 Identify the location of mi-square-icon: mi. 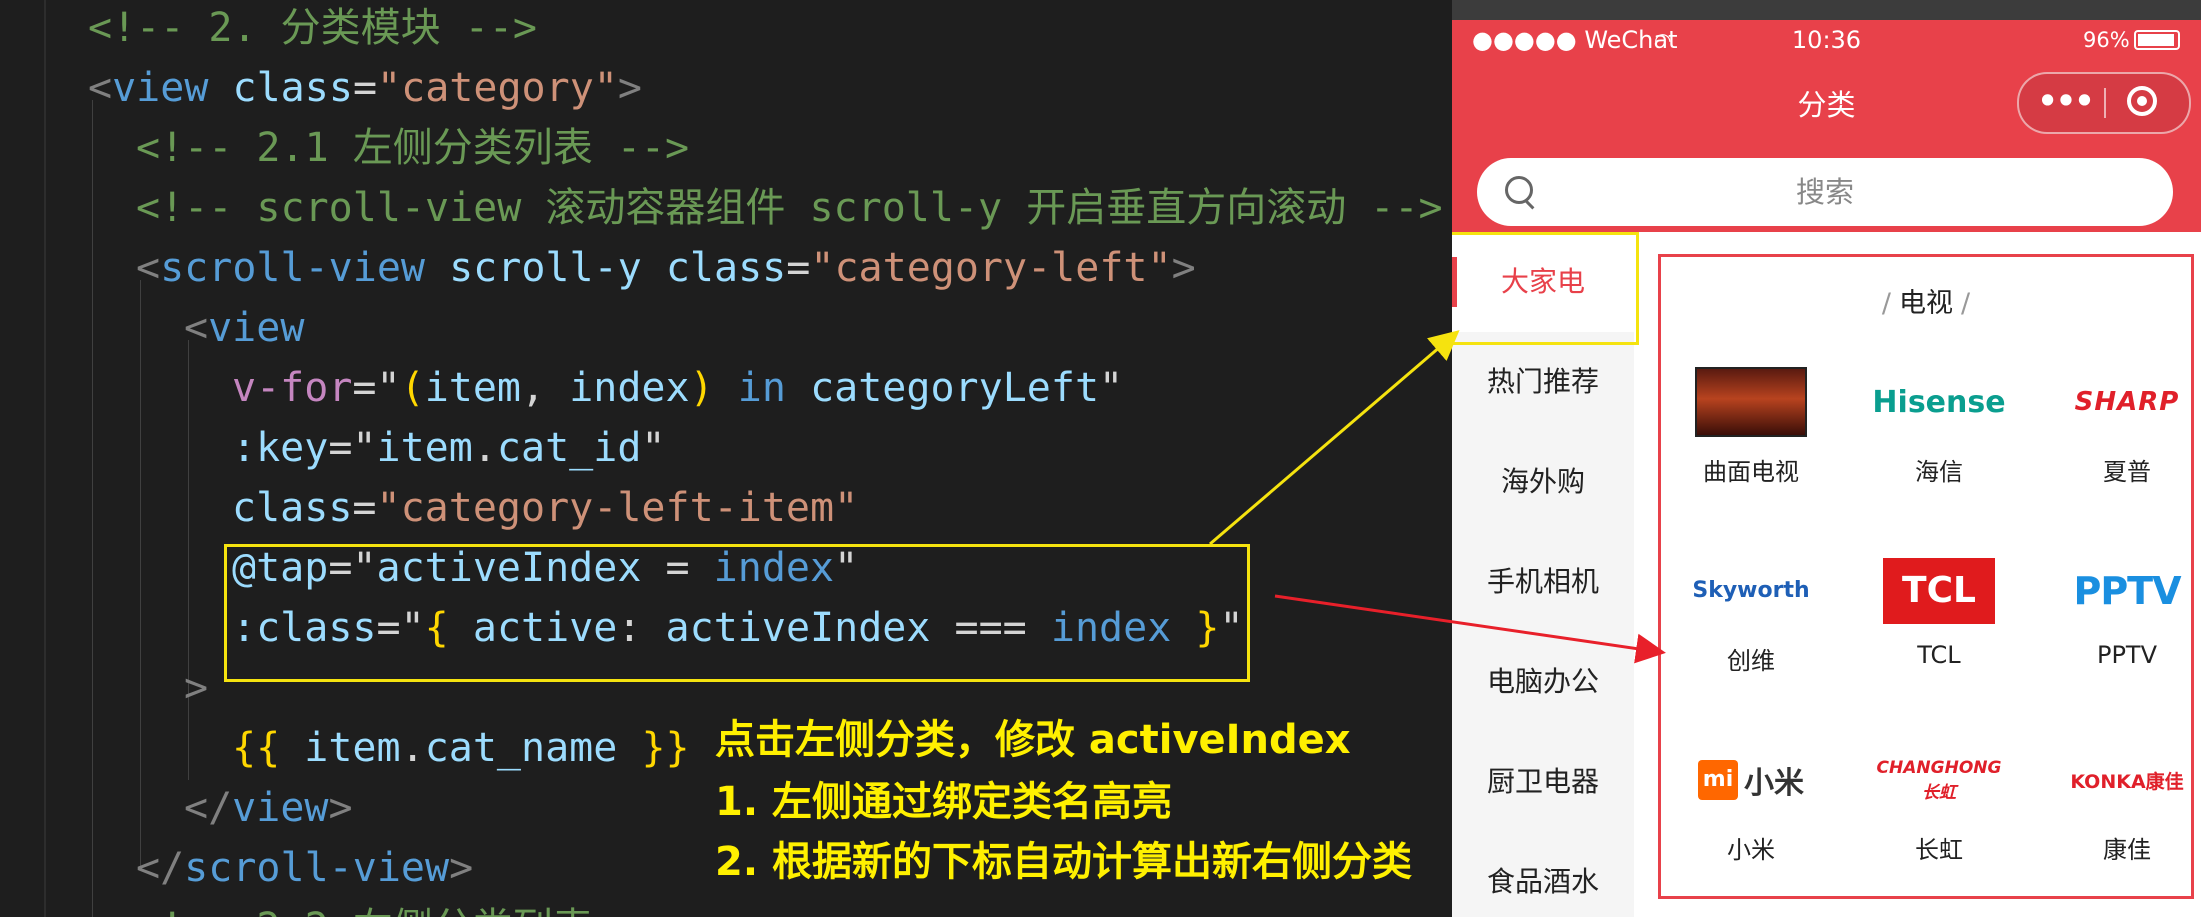
(1718, 780).